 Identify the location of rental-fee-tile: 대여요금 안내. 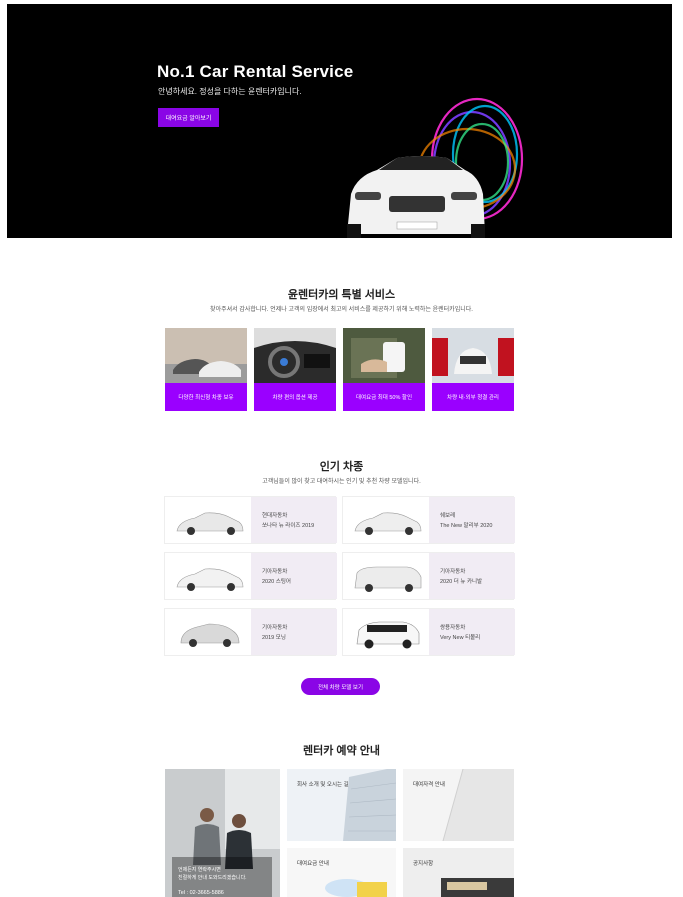
(341, 872).